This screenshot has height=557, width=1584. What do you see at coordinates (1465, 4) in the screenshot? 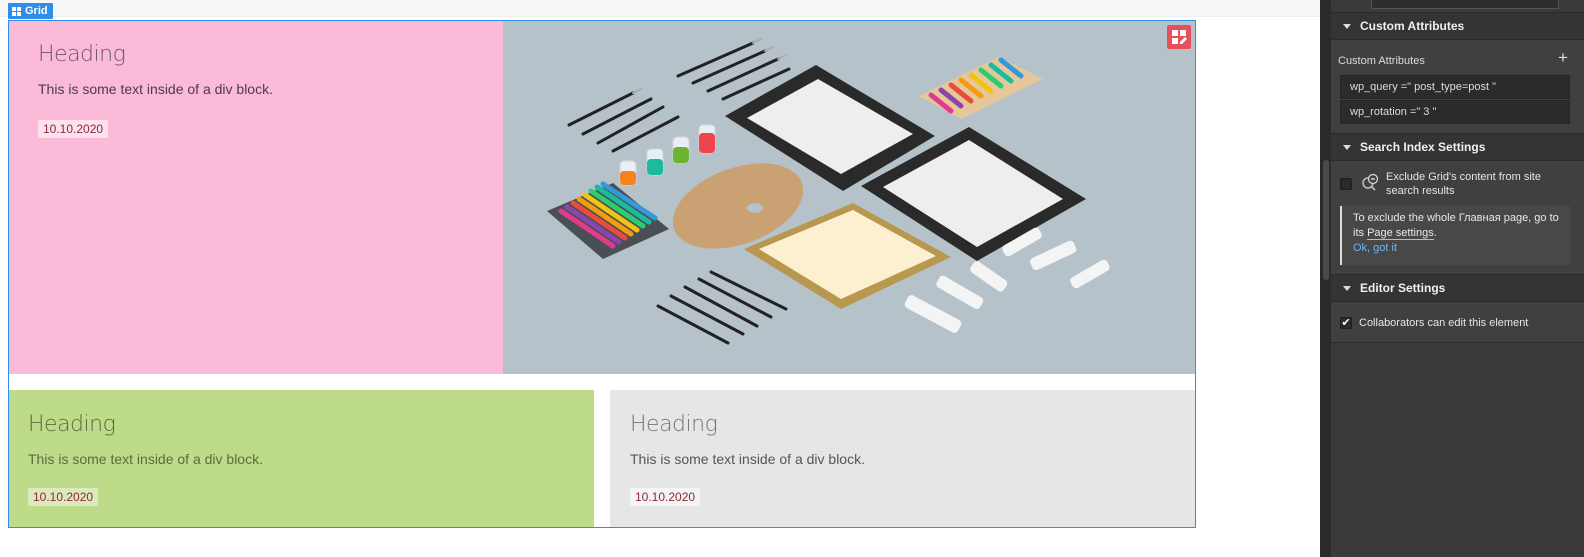
I see `previous-field-stub` at bounding box center [1465, 4].